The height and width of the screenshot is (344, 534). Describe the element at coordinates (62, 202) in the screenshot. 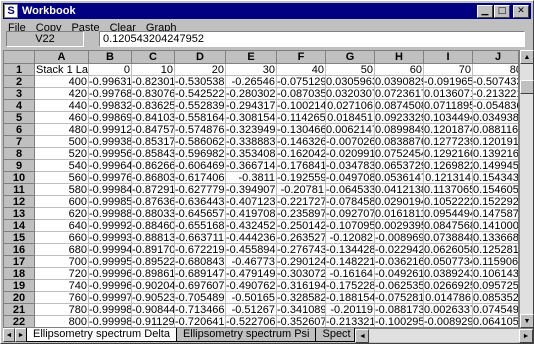

I see `cell-a12: 600` at that location.